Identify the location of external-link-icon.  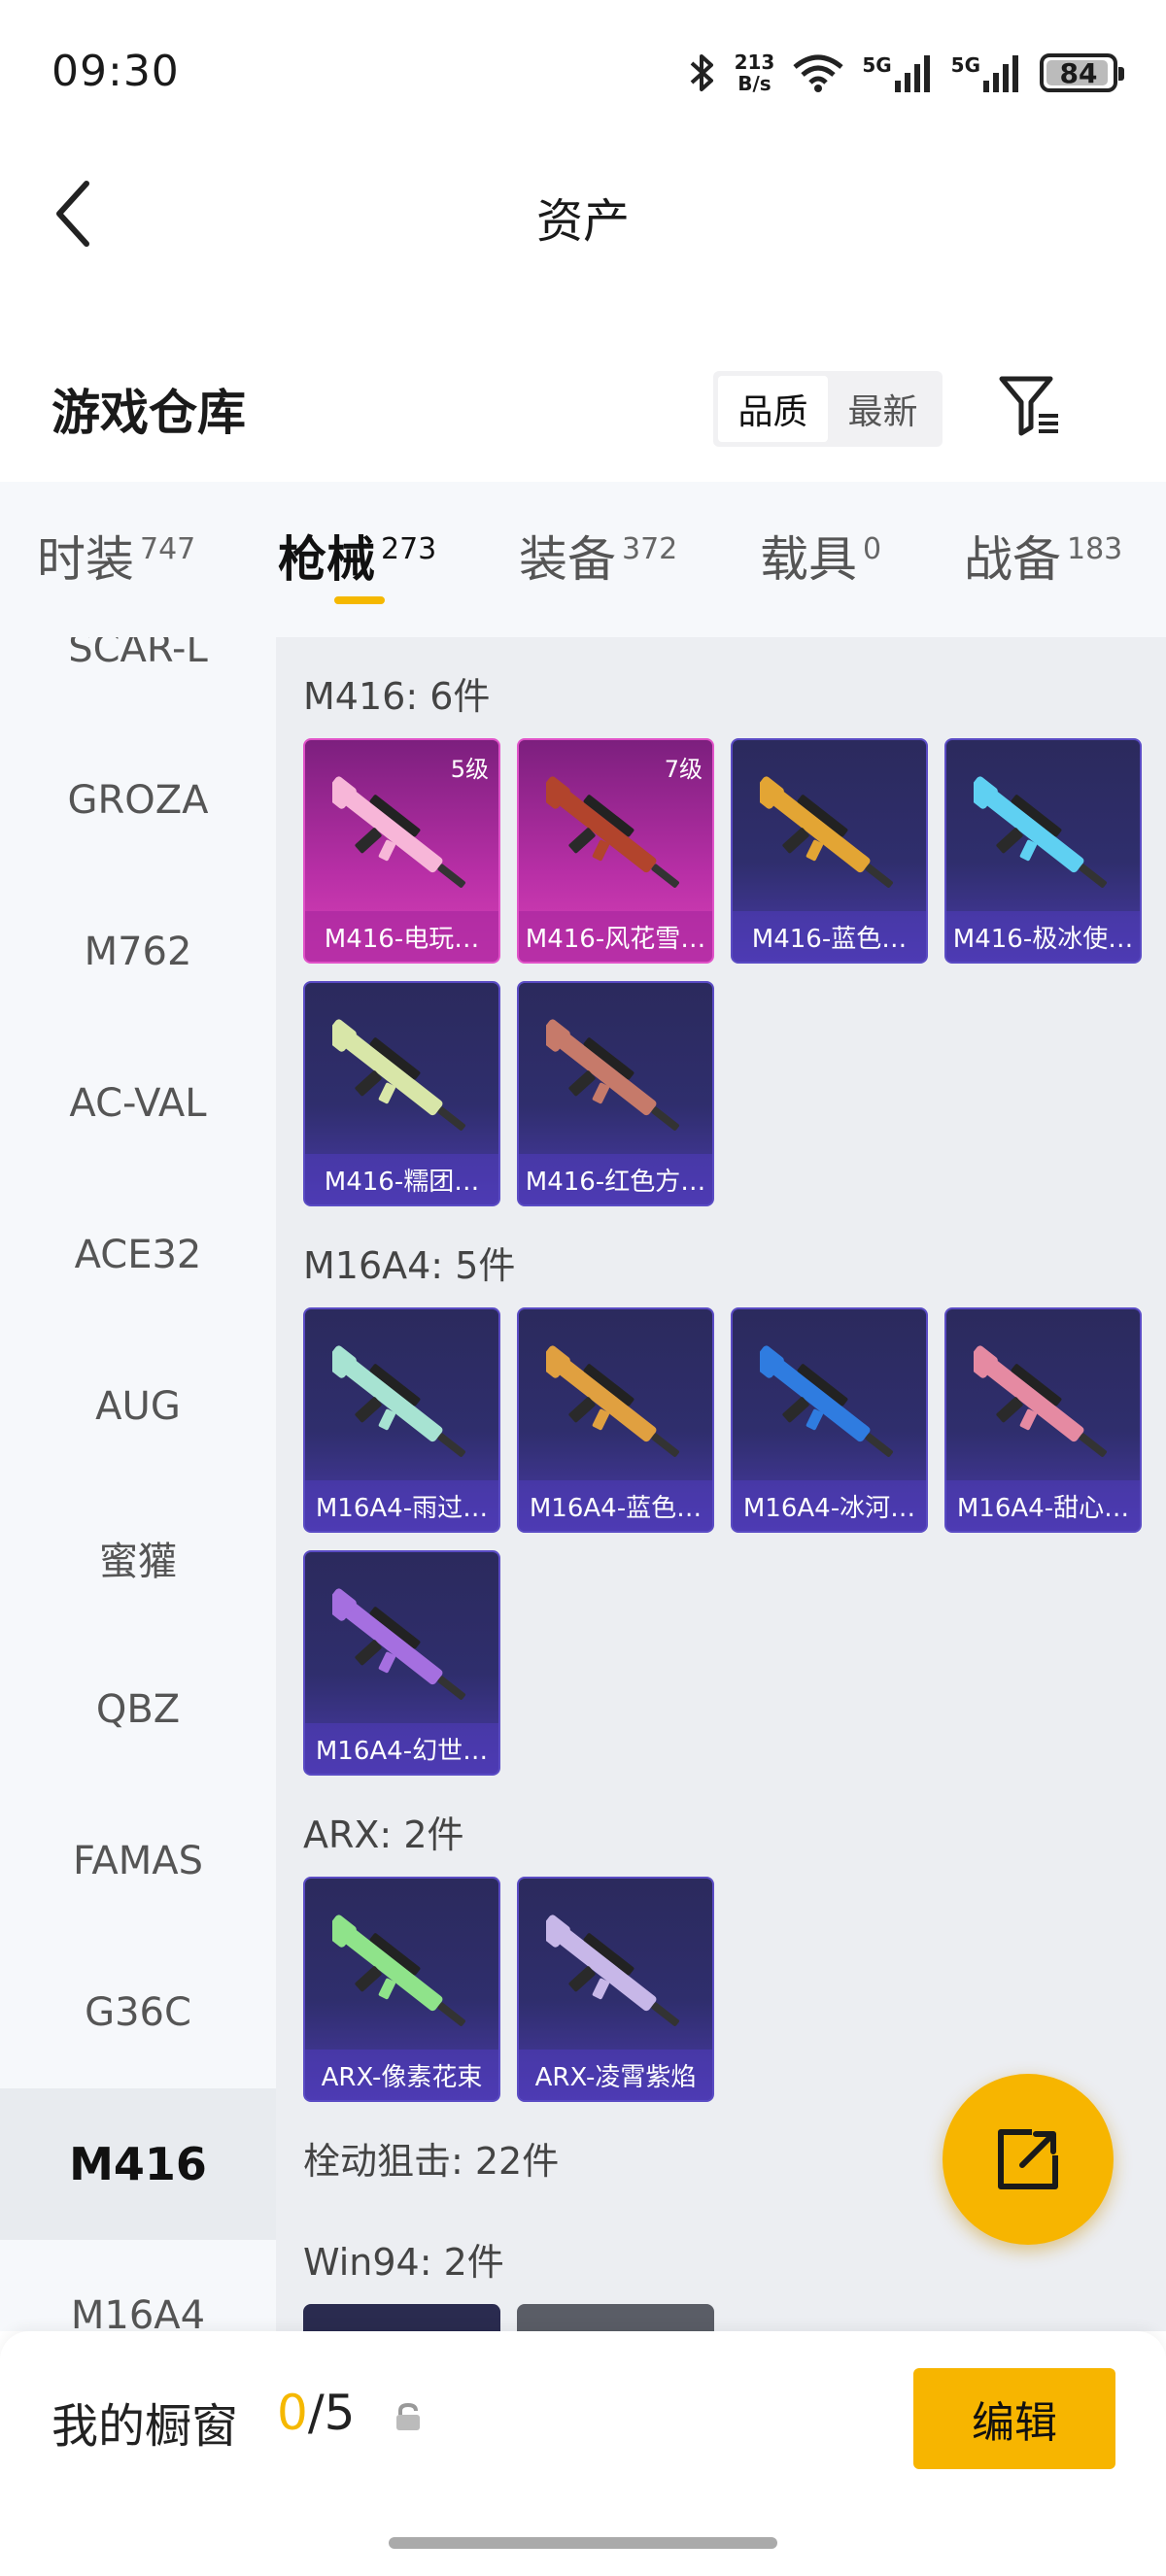
(1028, 2159).